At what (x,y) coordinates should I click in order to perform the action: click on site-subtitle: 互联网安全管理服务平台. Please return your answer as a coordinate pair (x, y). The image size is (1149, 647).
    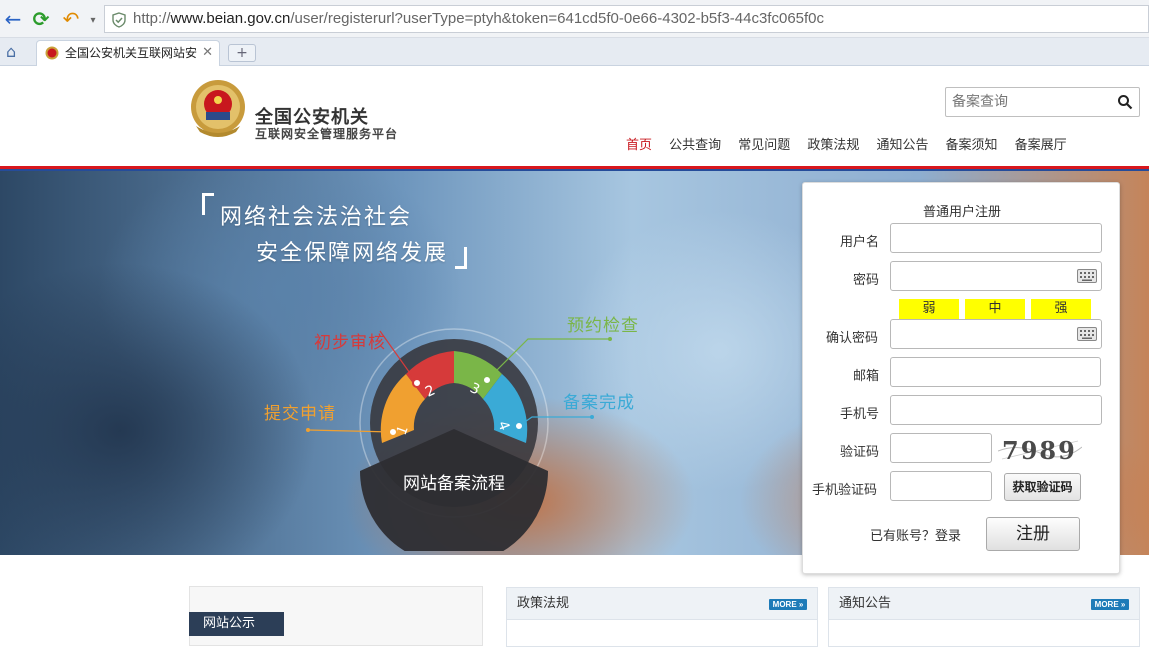
    Looking at the image, I should click on (327, 134).